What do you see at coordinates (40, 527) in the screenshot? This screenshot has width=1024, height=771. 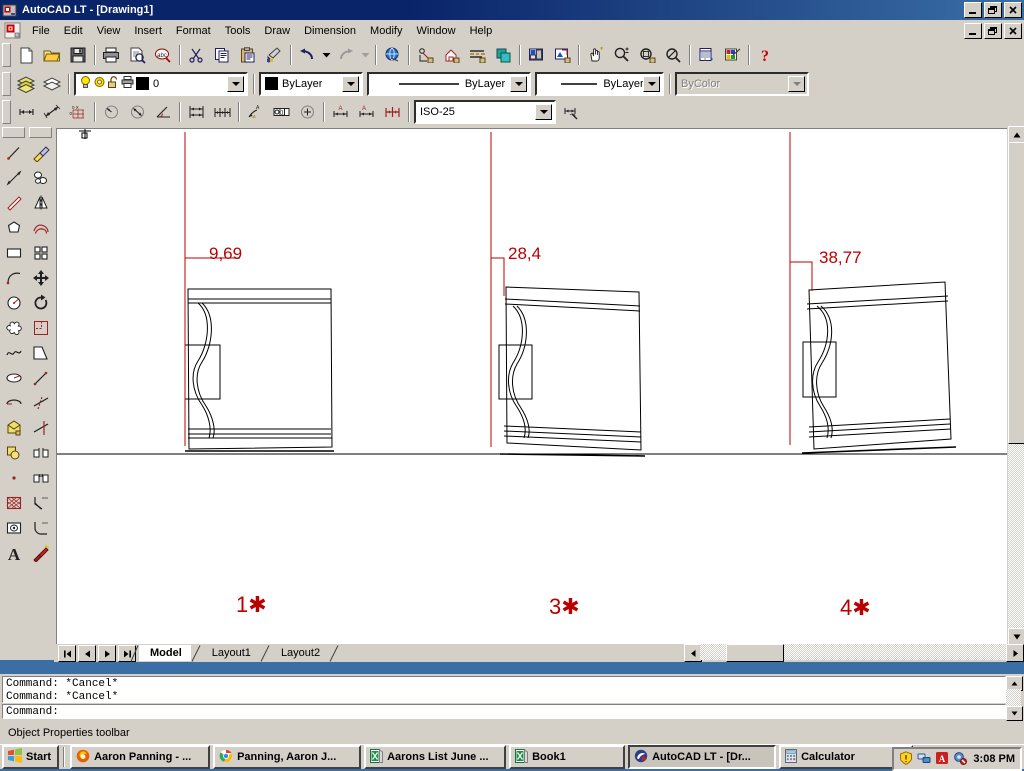 I see `fillet-icon` at bounding box center [40, 527].